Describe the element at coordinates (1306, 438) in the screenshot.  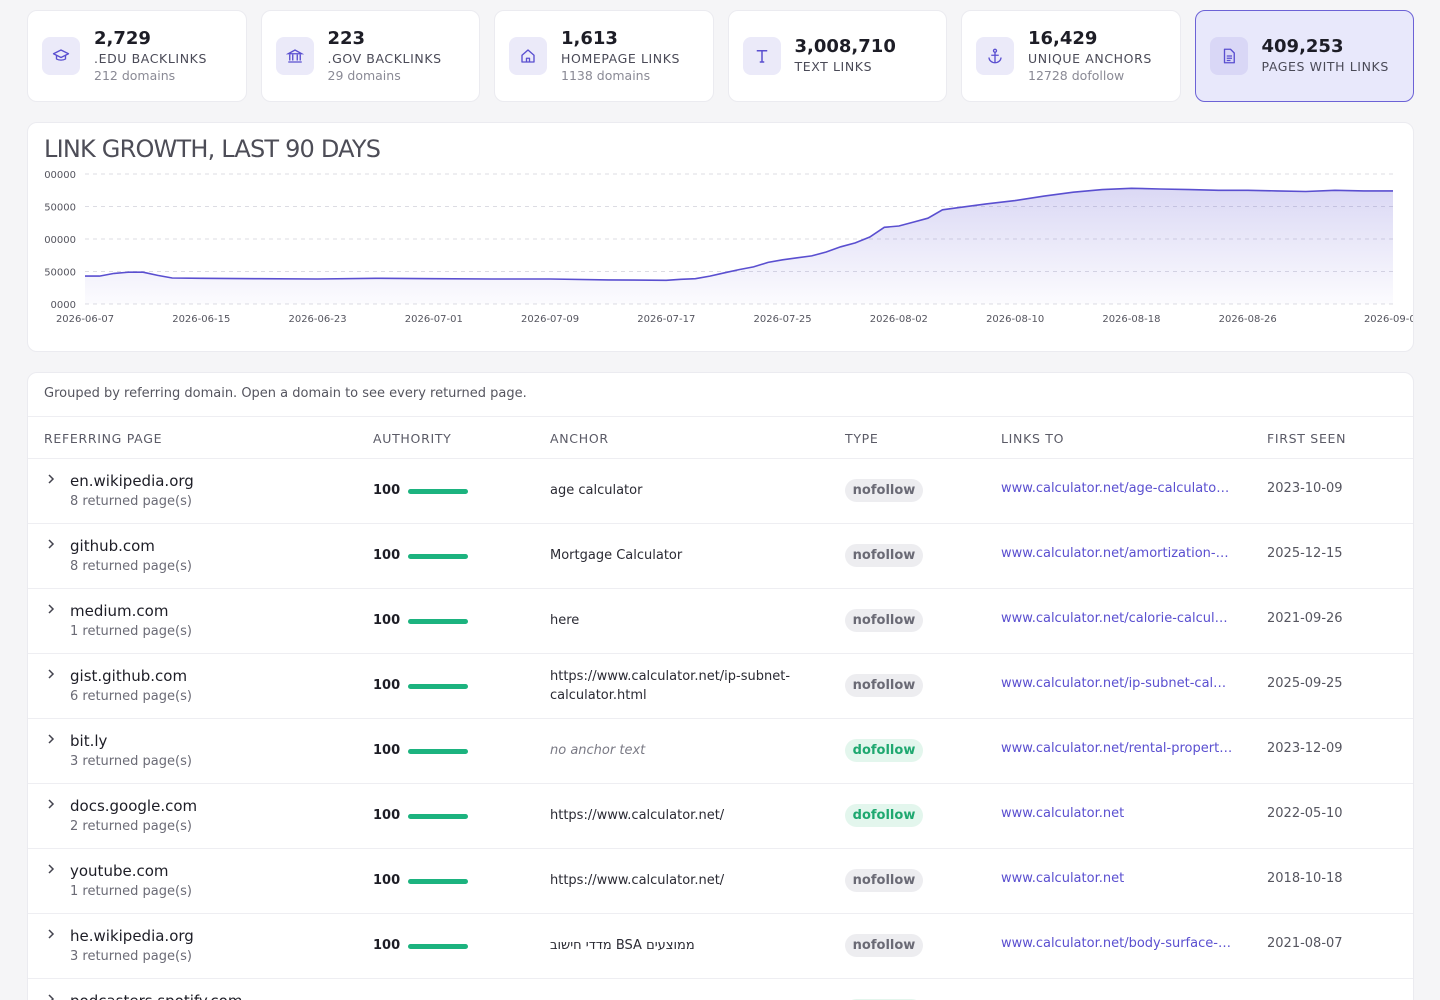
I see `header-first-seen: FIRST SEEN` at that location.